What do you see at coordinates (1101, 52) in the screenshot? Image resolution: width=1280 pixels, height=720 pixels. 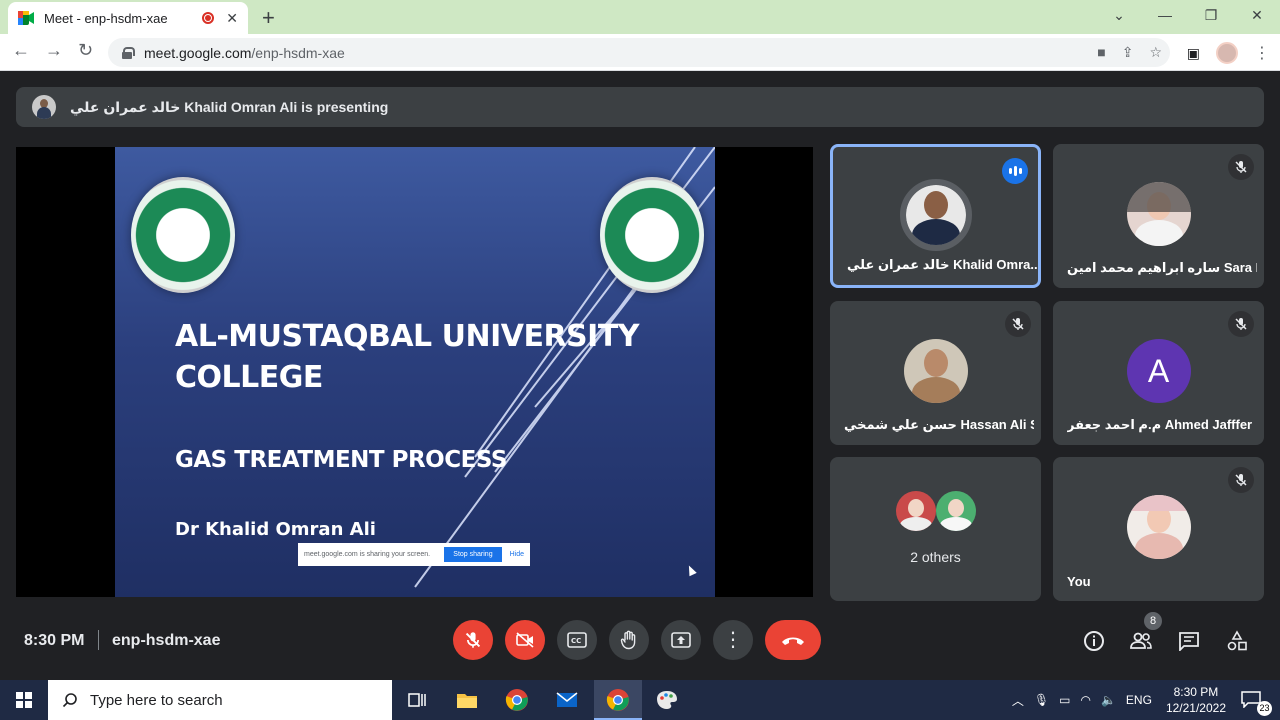 I see `camera-in-use-icon: ■` at bounding box center [1101, 52].